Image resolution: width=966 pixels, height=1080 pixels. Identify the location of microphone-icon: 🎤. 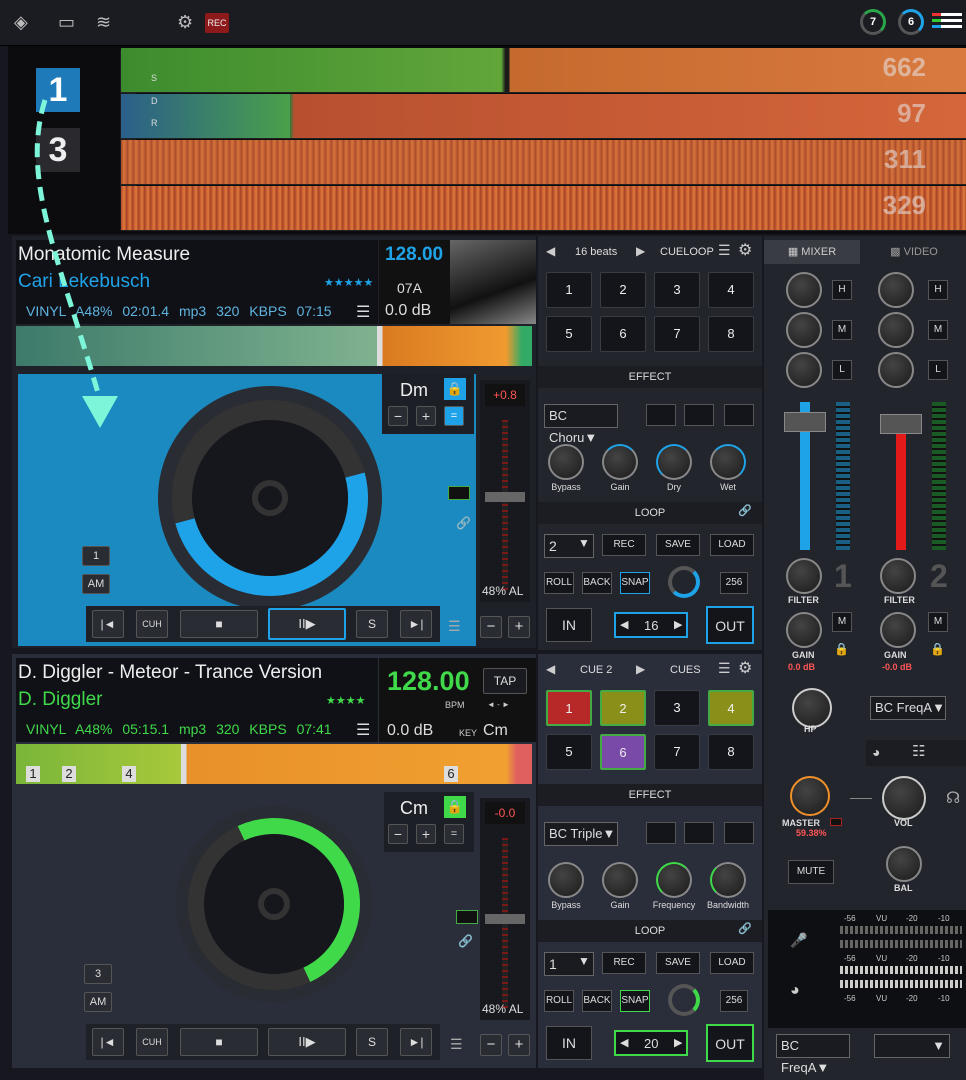
(798, 940).